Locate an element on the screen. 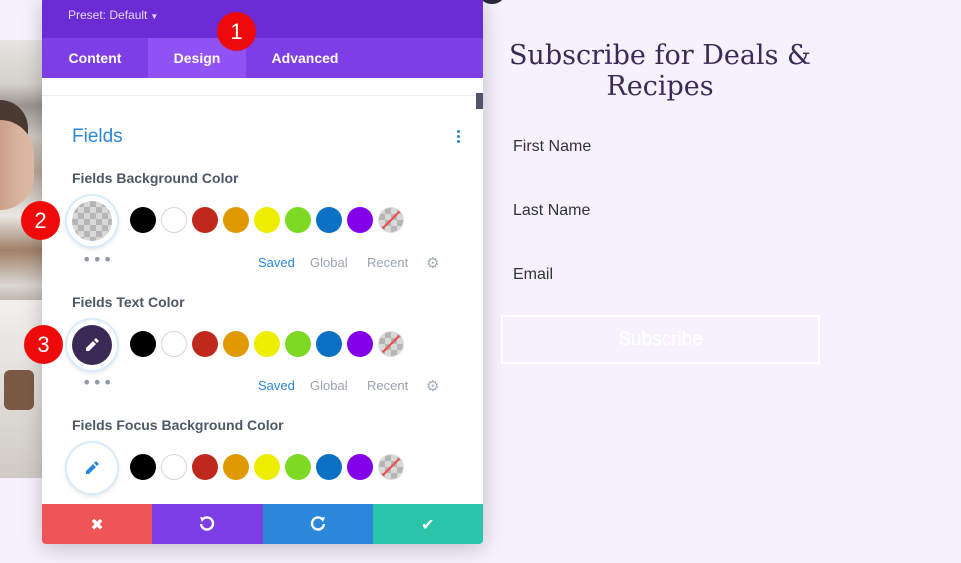 The height and width of the screenshot is (563, 961). redo-button is located at coordinates (317, 524).